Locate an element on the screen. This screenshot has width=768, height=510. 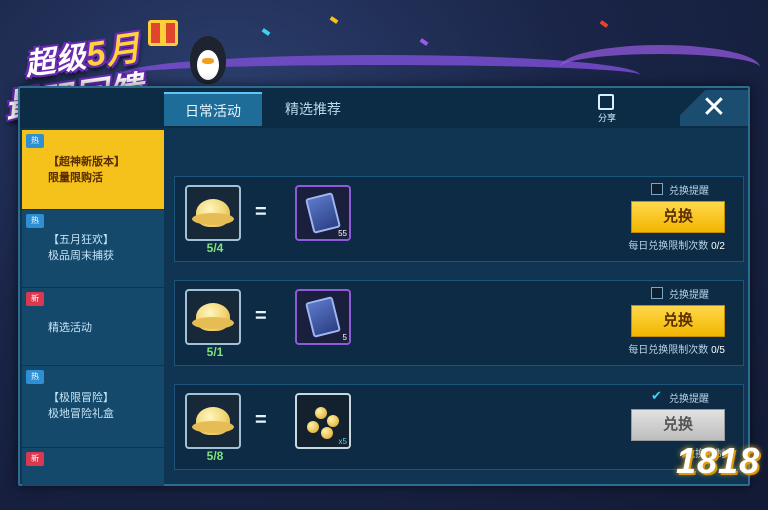
sidebar-item-label-line2: 极品周末捕获 is located at coordinates (81, 256).